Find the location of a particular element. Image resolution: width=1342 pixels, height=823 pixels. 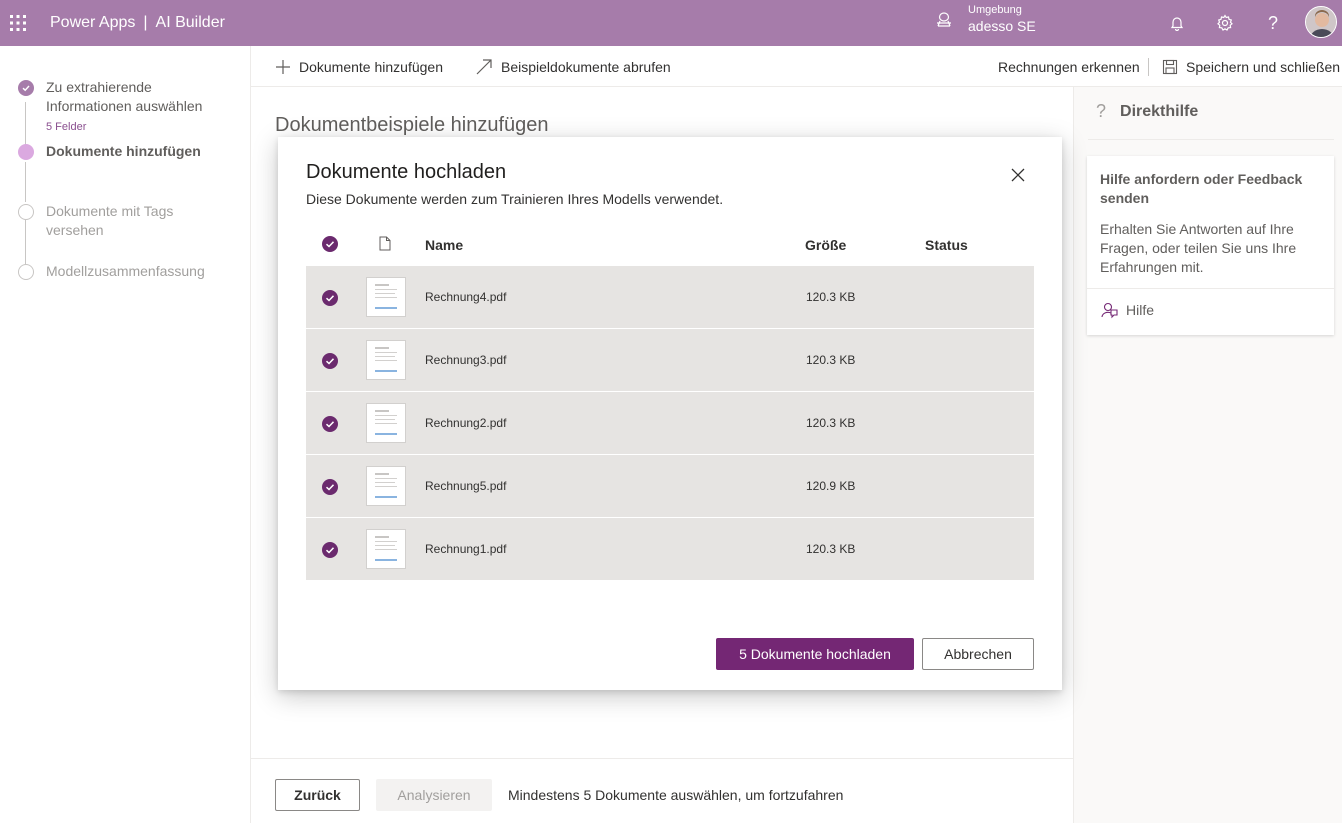

app-brand: Power Apps | AI Builder is located at coordinates (137, 23).